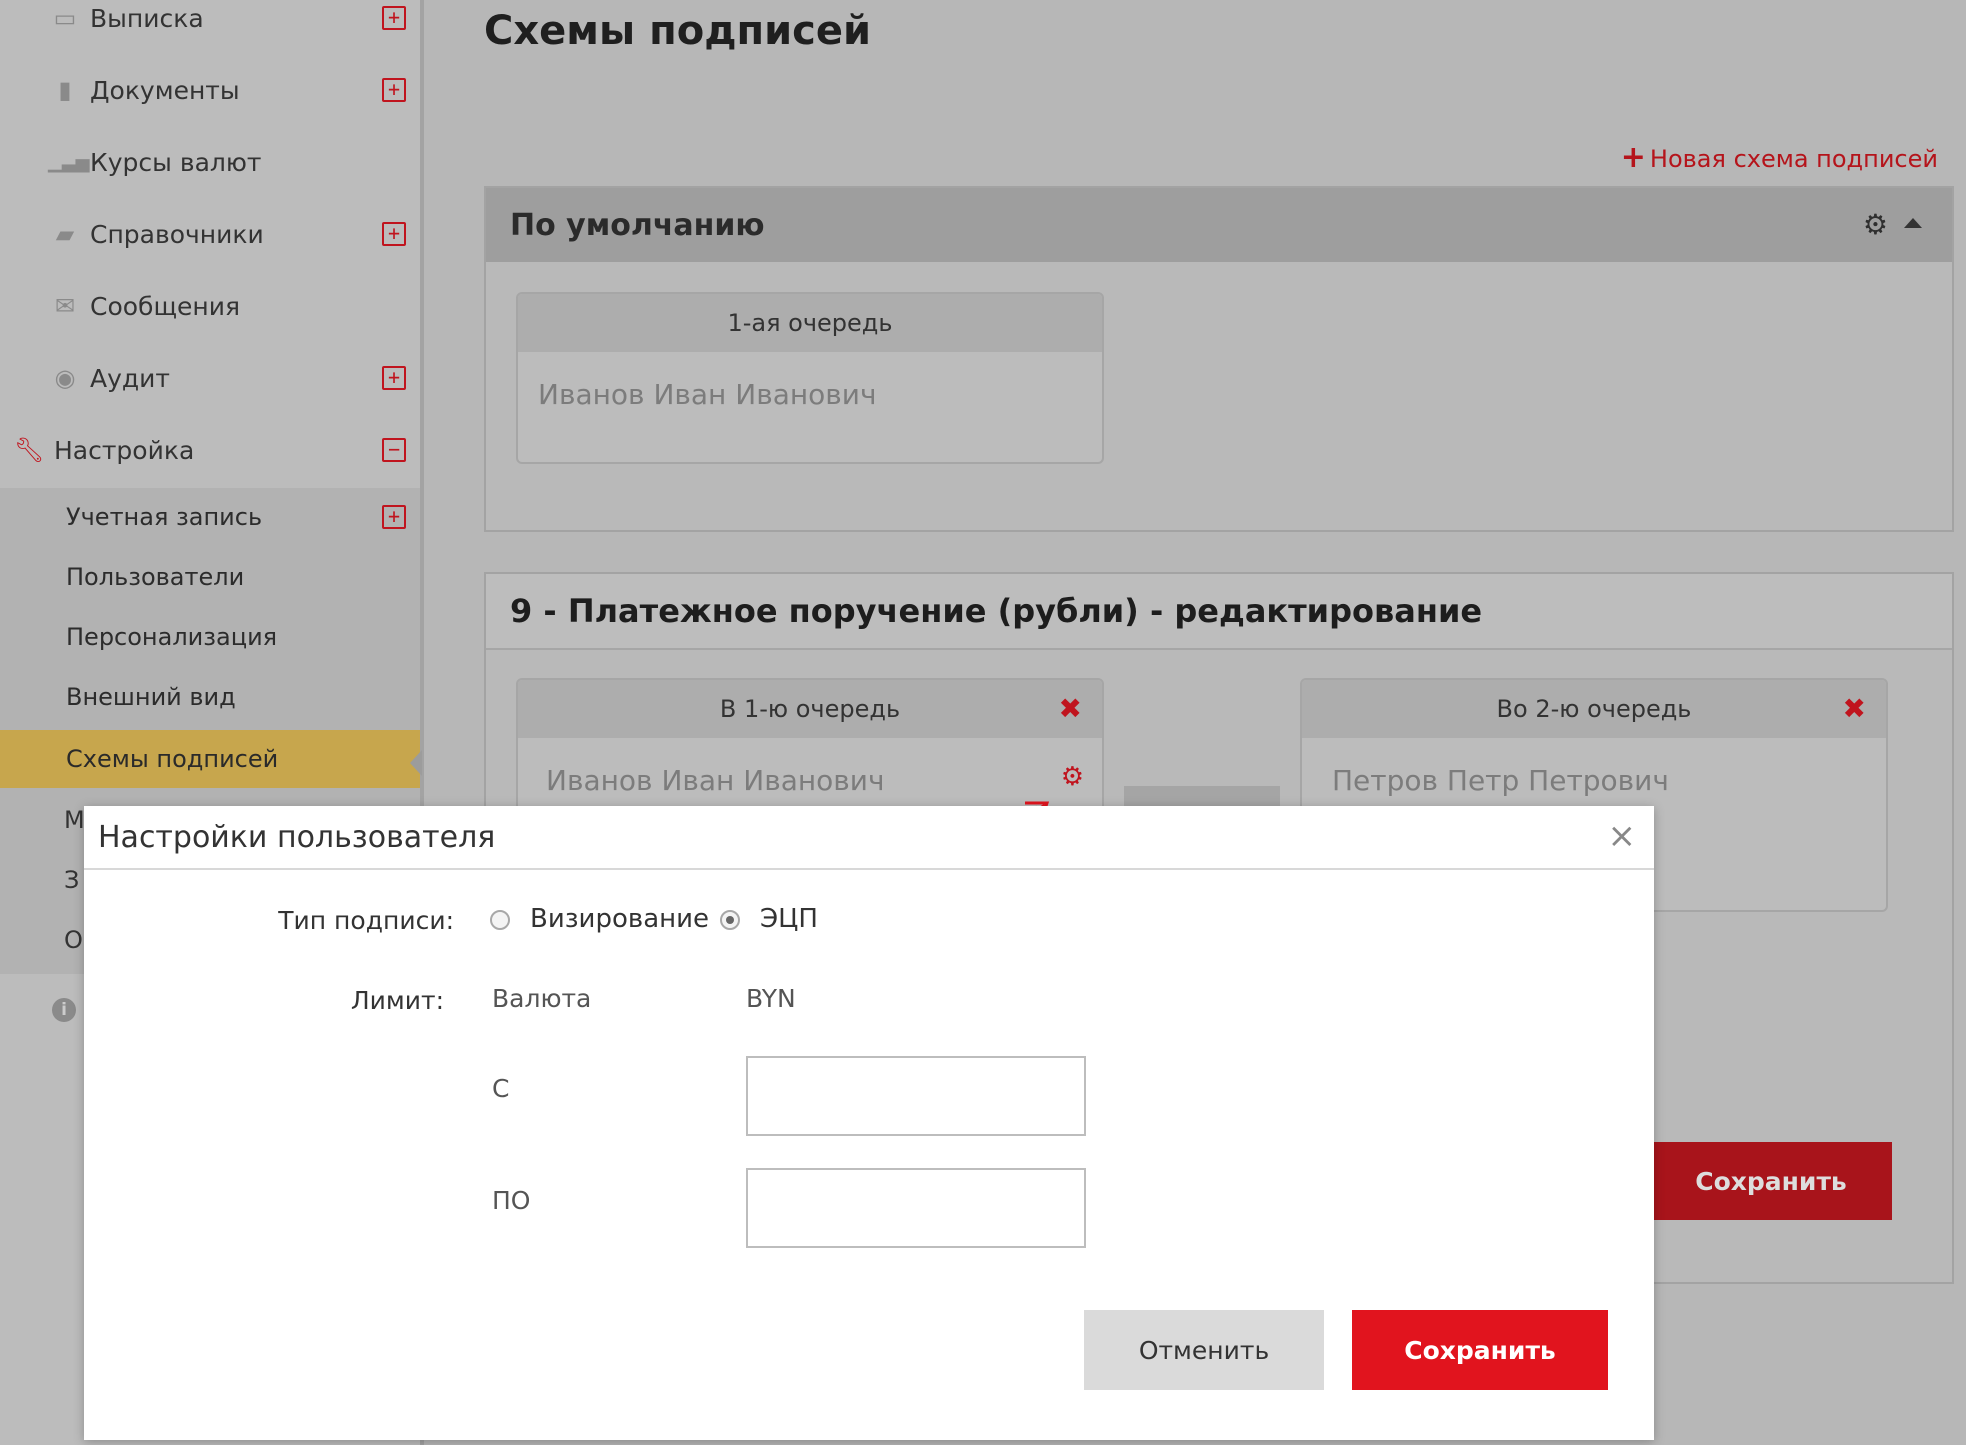  Describe the element at coordinates (869, 838) in the screenshot. I see `modal-header: Настройки пользователя ×` at that location.